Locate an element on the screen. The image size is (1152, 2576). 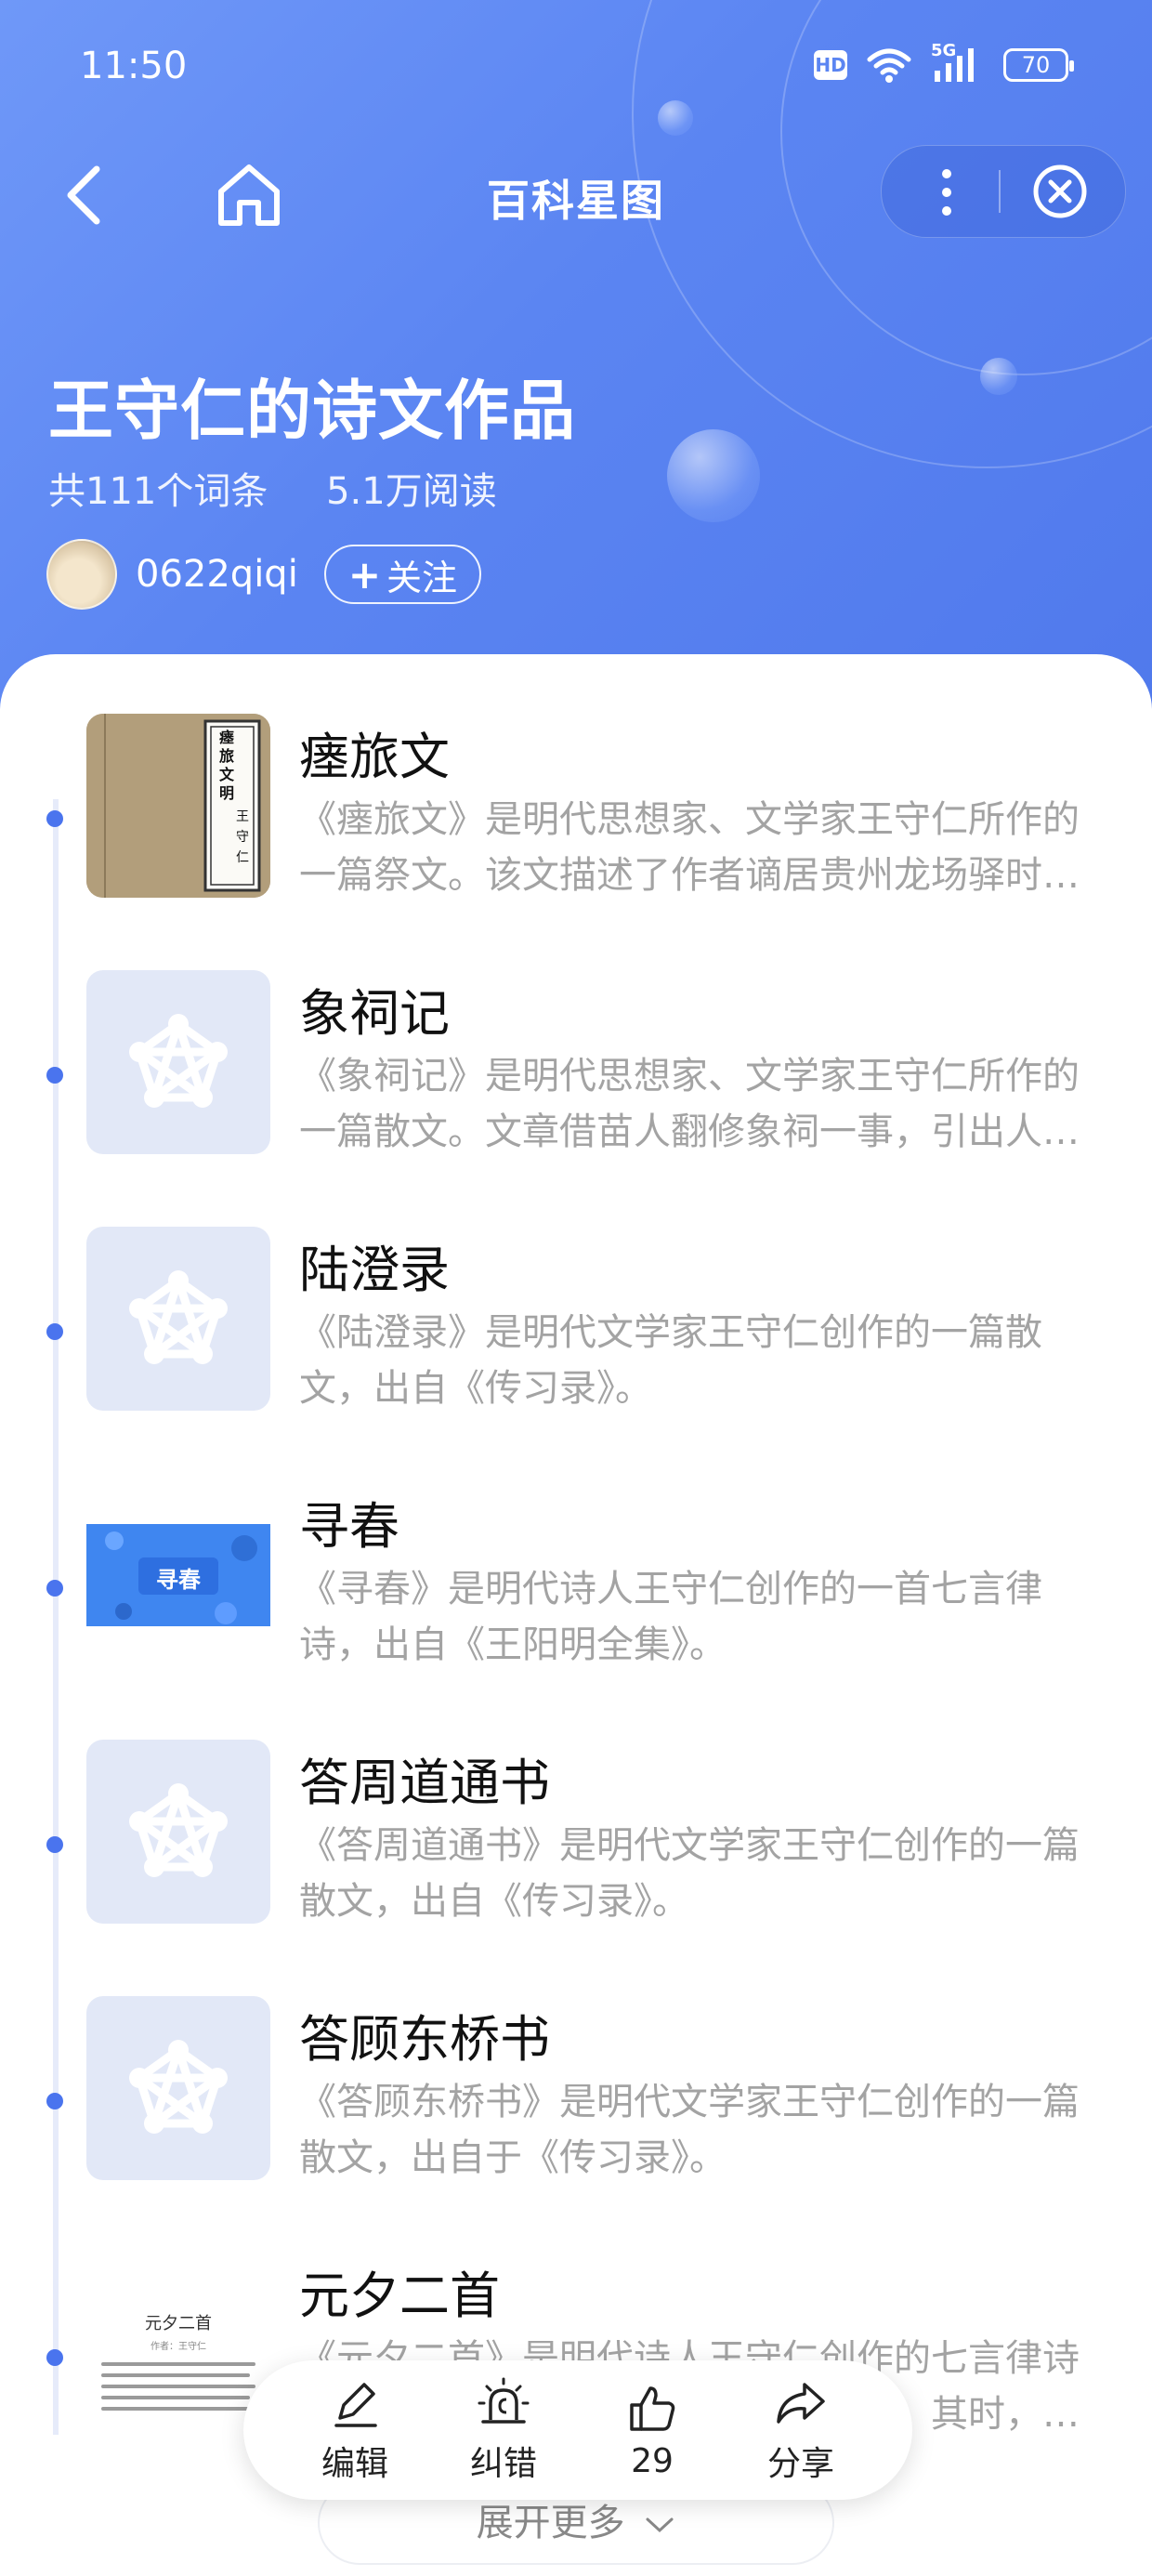
author-name: 0622qiqi is located at coordinates (217, 574).